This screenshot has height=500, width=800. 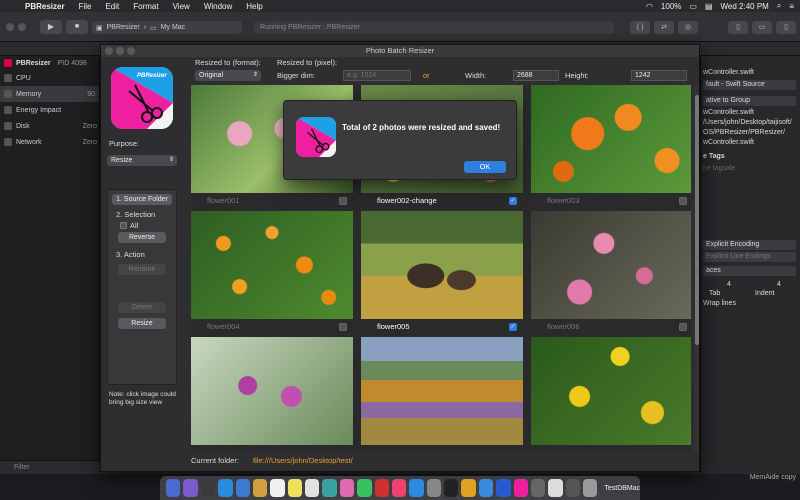 What do you see at coordinates (738, 27) in the screenshot?
I see `navigator-toggle-button: ▯` at bounding box center [738, 27].